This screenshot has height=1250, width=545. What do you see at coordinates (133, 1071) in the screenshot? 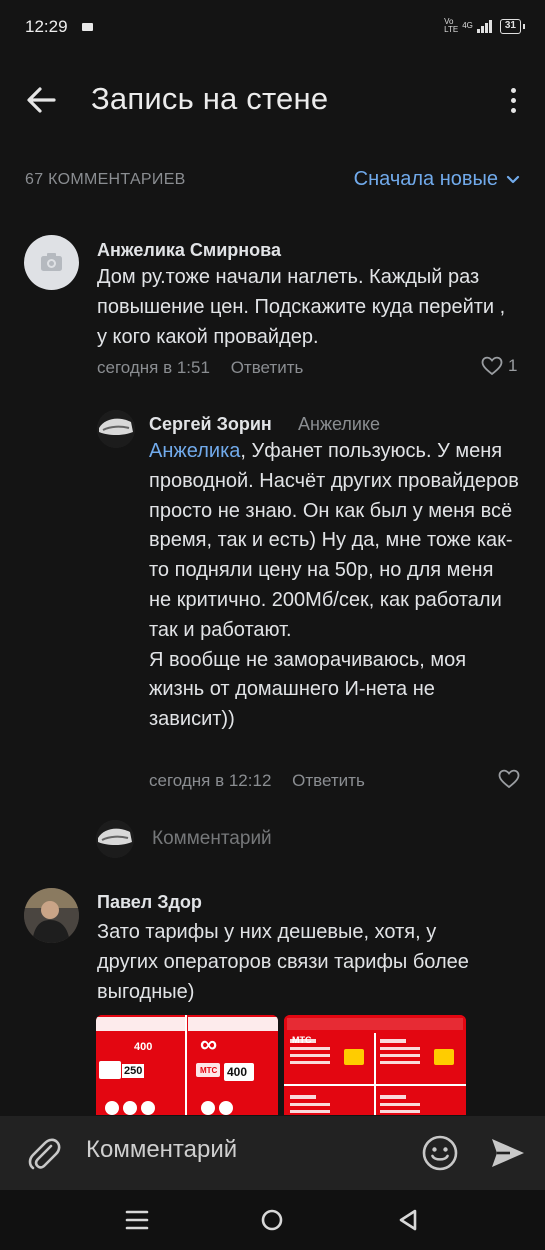
I see `tariff-label-b: 250` at bounding box center [133, 1071].